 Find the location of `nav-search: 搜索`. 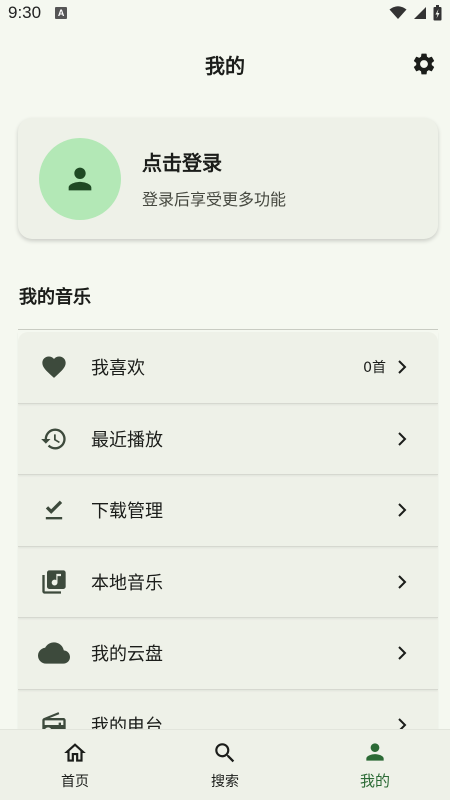

nav-search: 搜索 is located at coordinates (225, 765).